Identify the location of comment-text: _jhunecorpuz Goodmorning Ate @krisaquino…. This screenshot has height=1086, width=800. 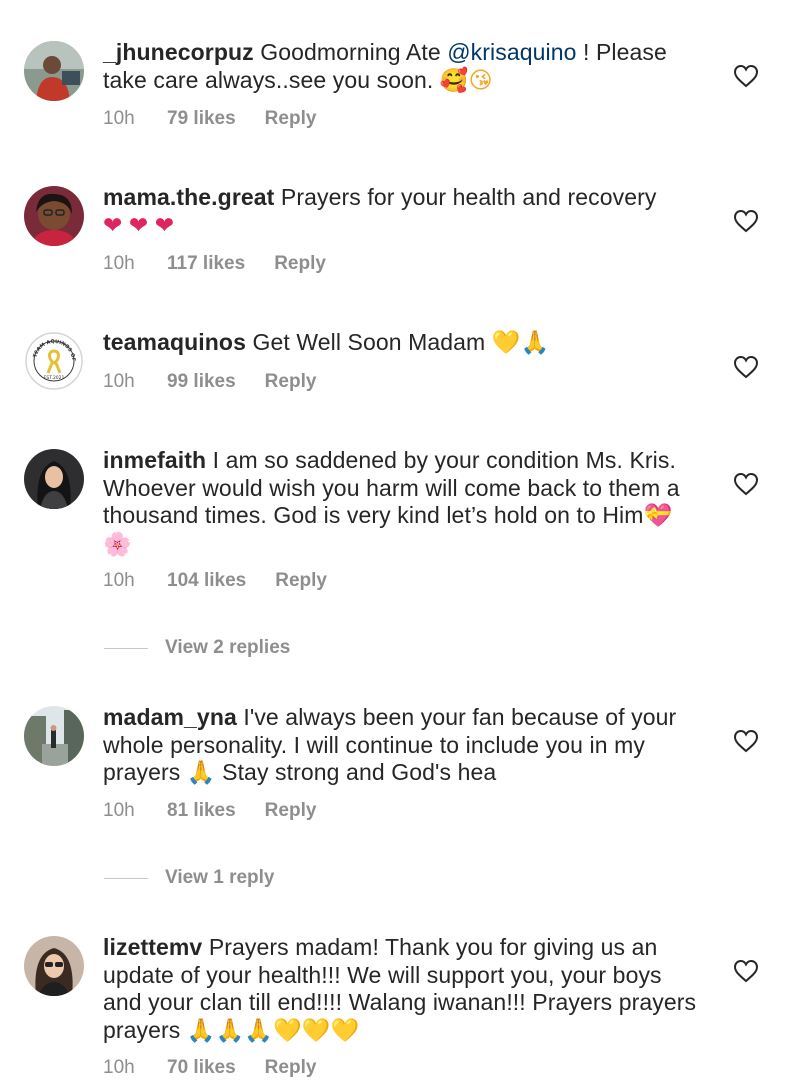
(403, 67).